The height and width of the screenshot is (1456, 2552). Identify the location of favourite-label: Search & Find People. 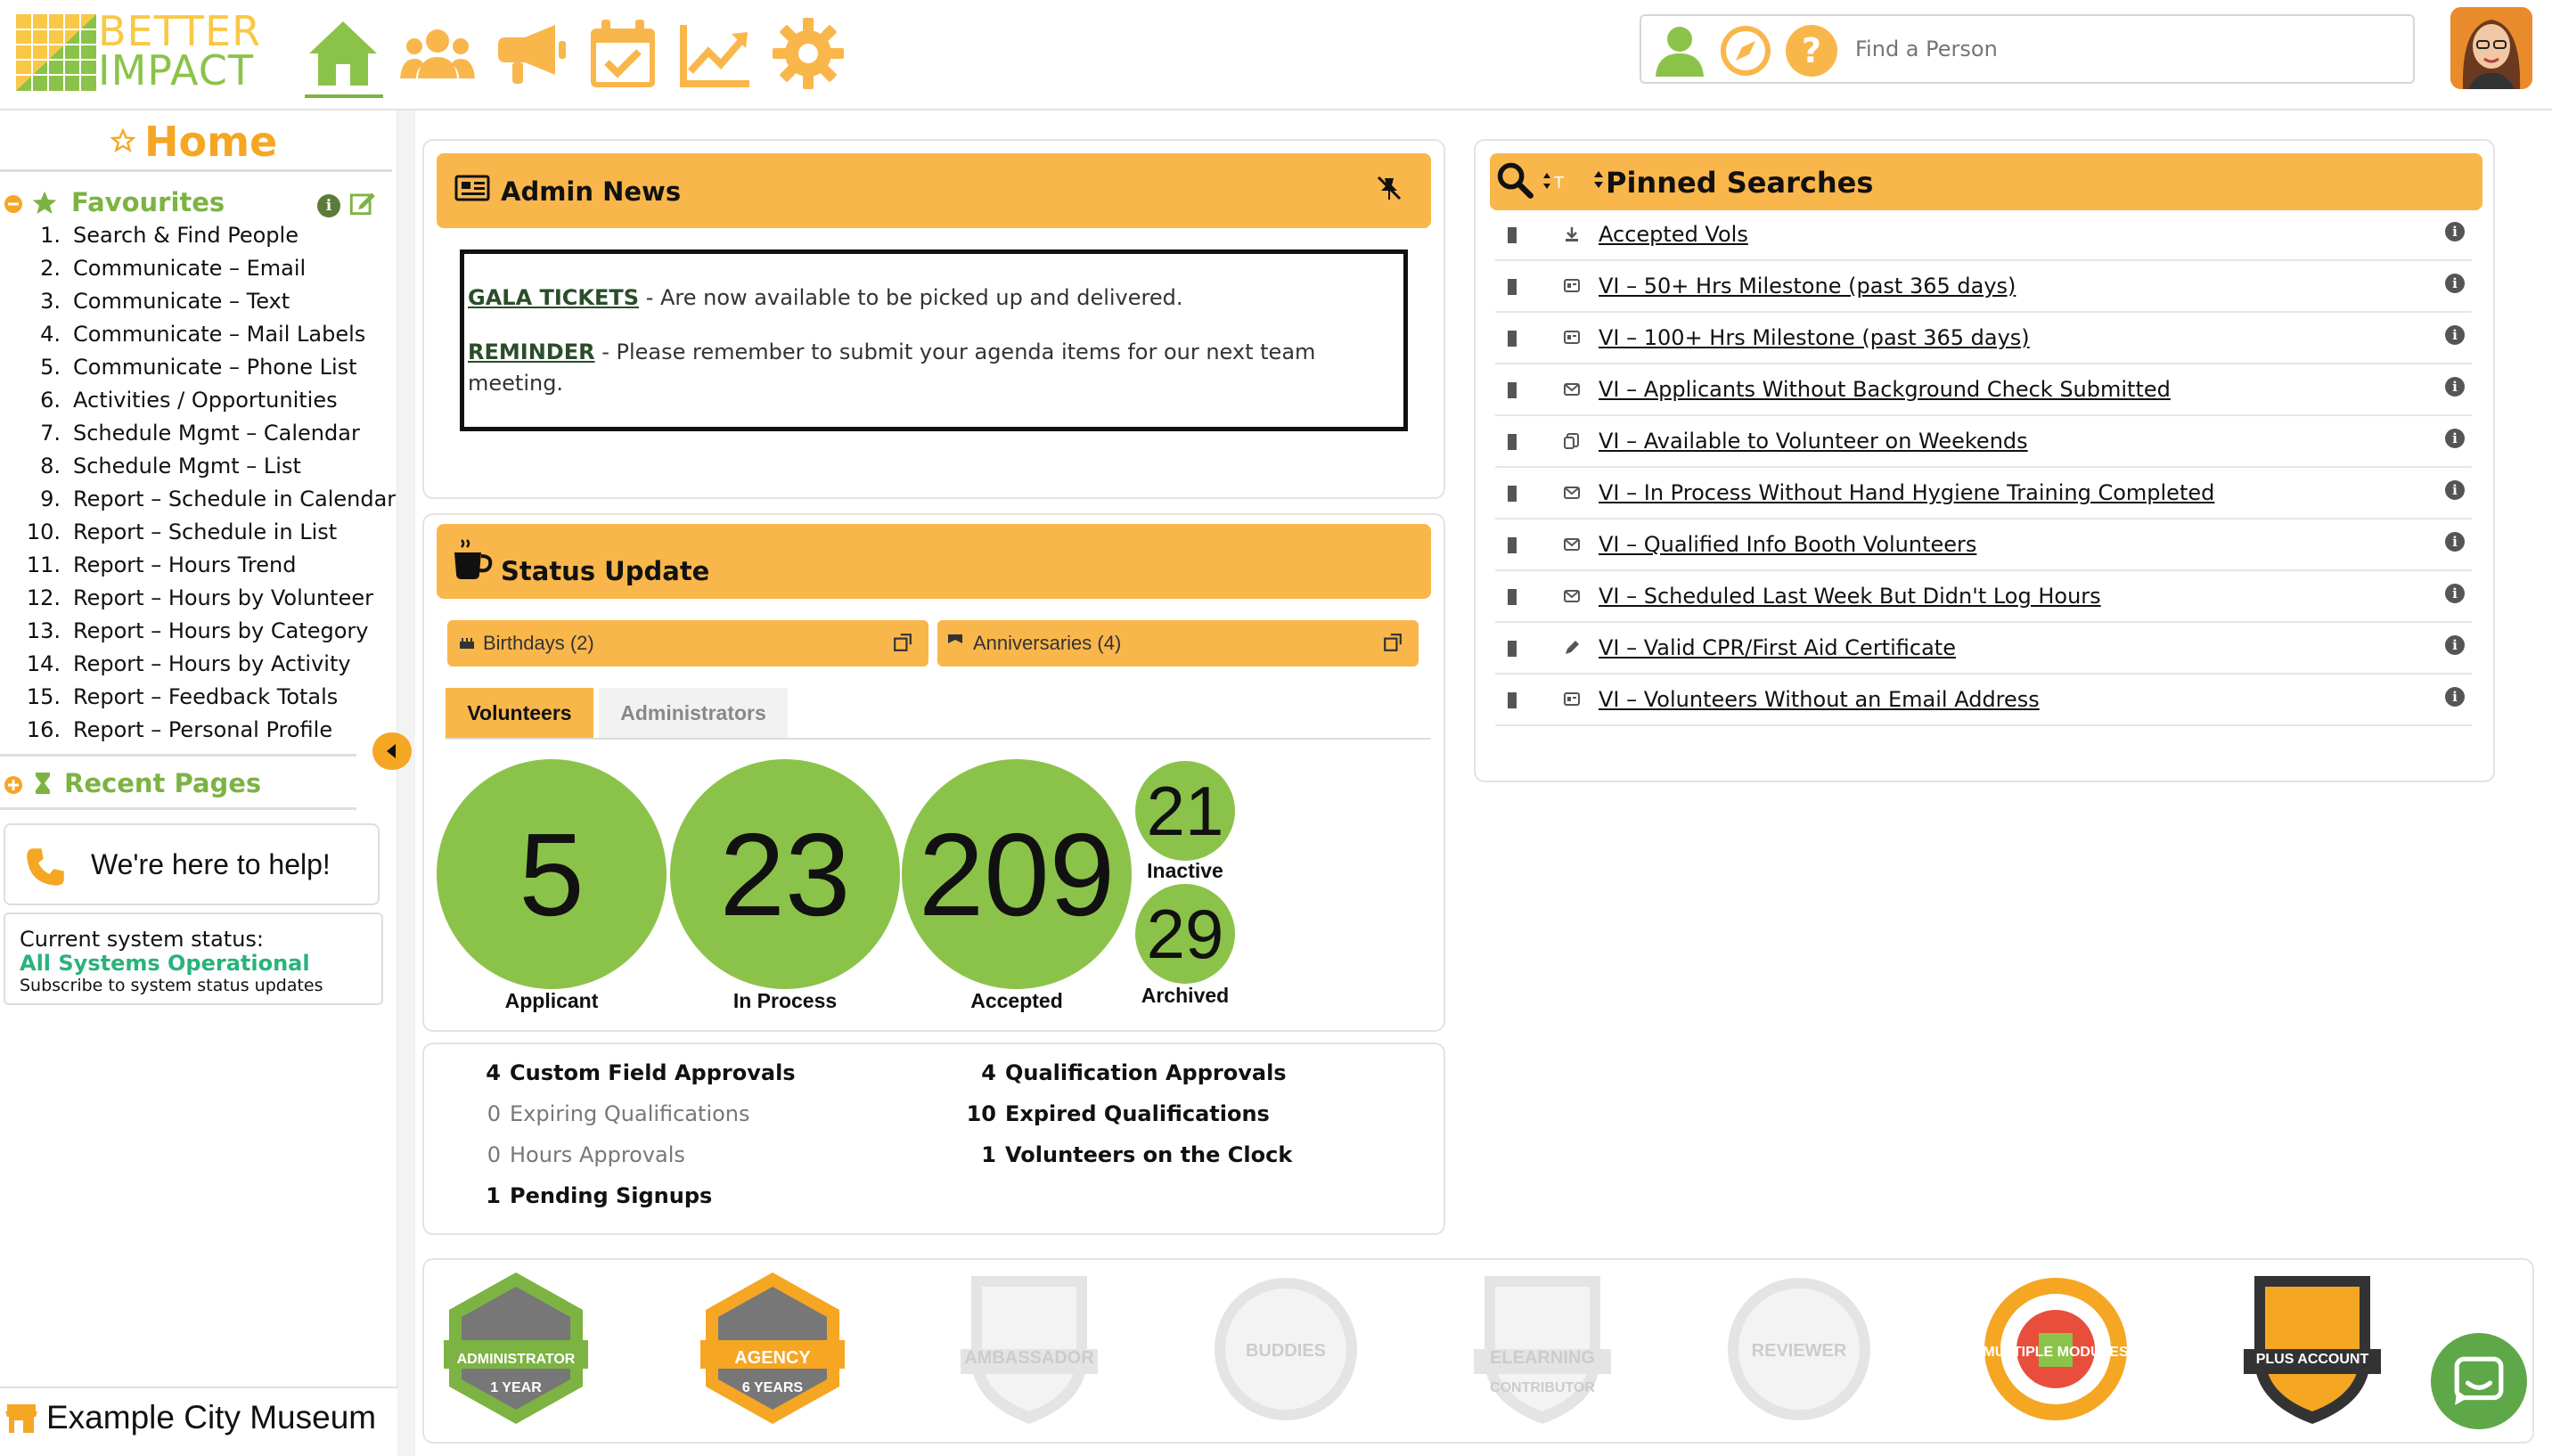
(186, 235).